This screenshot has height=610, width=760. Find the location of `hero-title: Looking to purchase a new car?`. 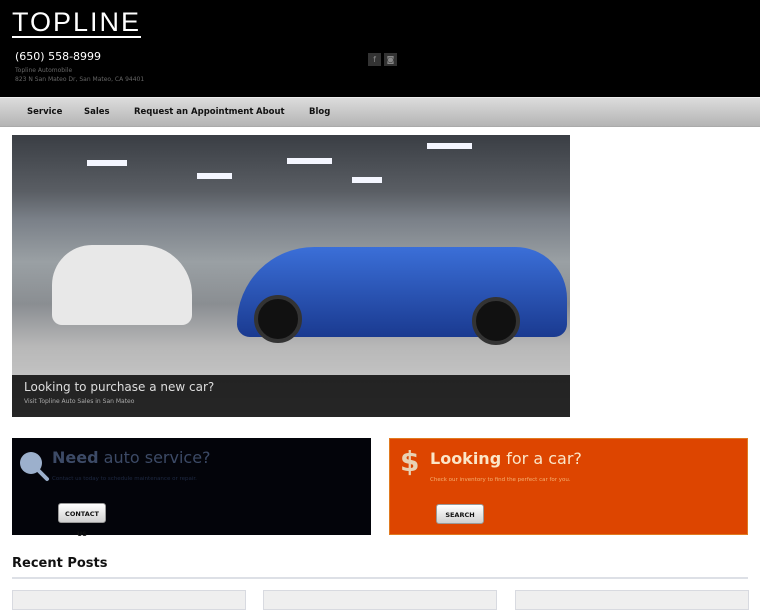

hero-title: Looking to purchase a new car? is located at coordinates (119, 387).